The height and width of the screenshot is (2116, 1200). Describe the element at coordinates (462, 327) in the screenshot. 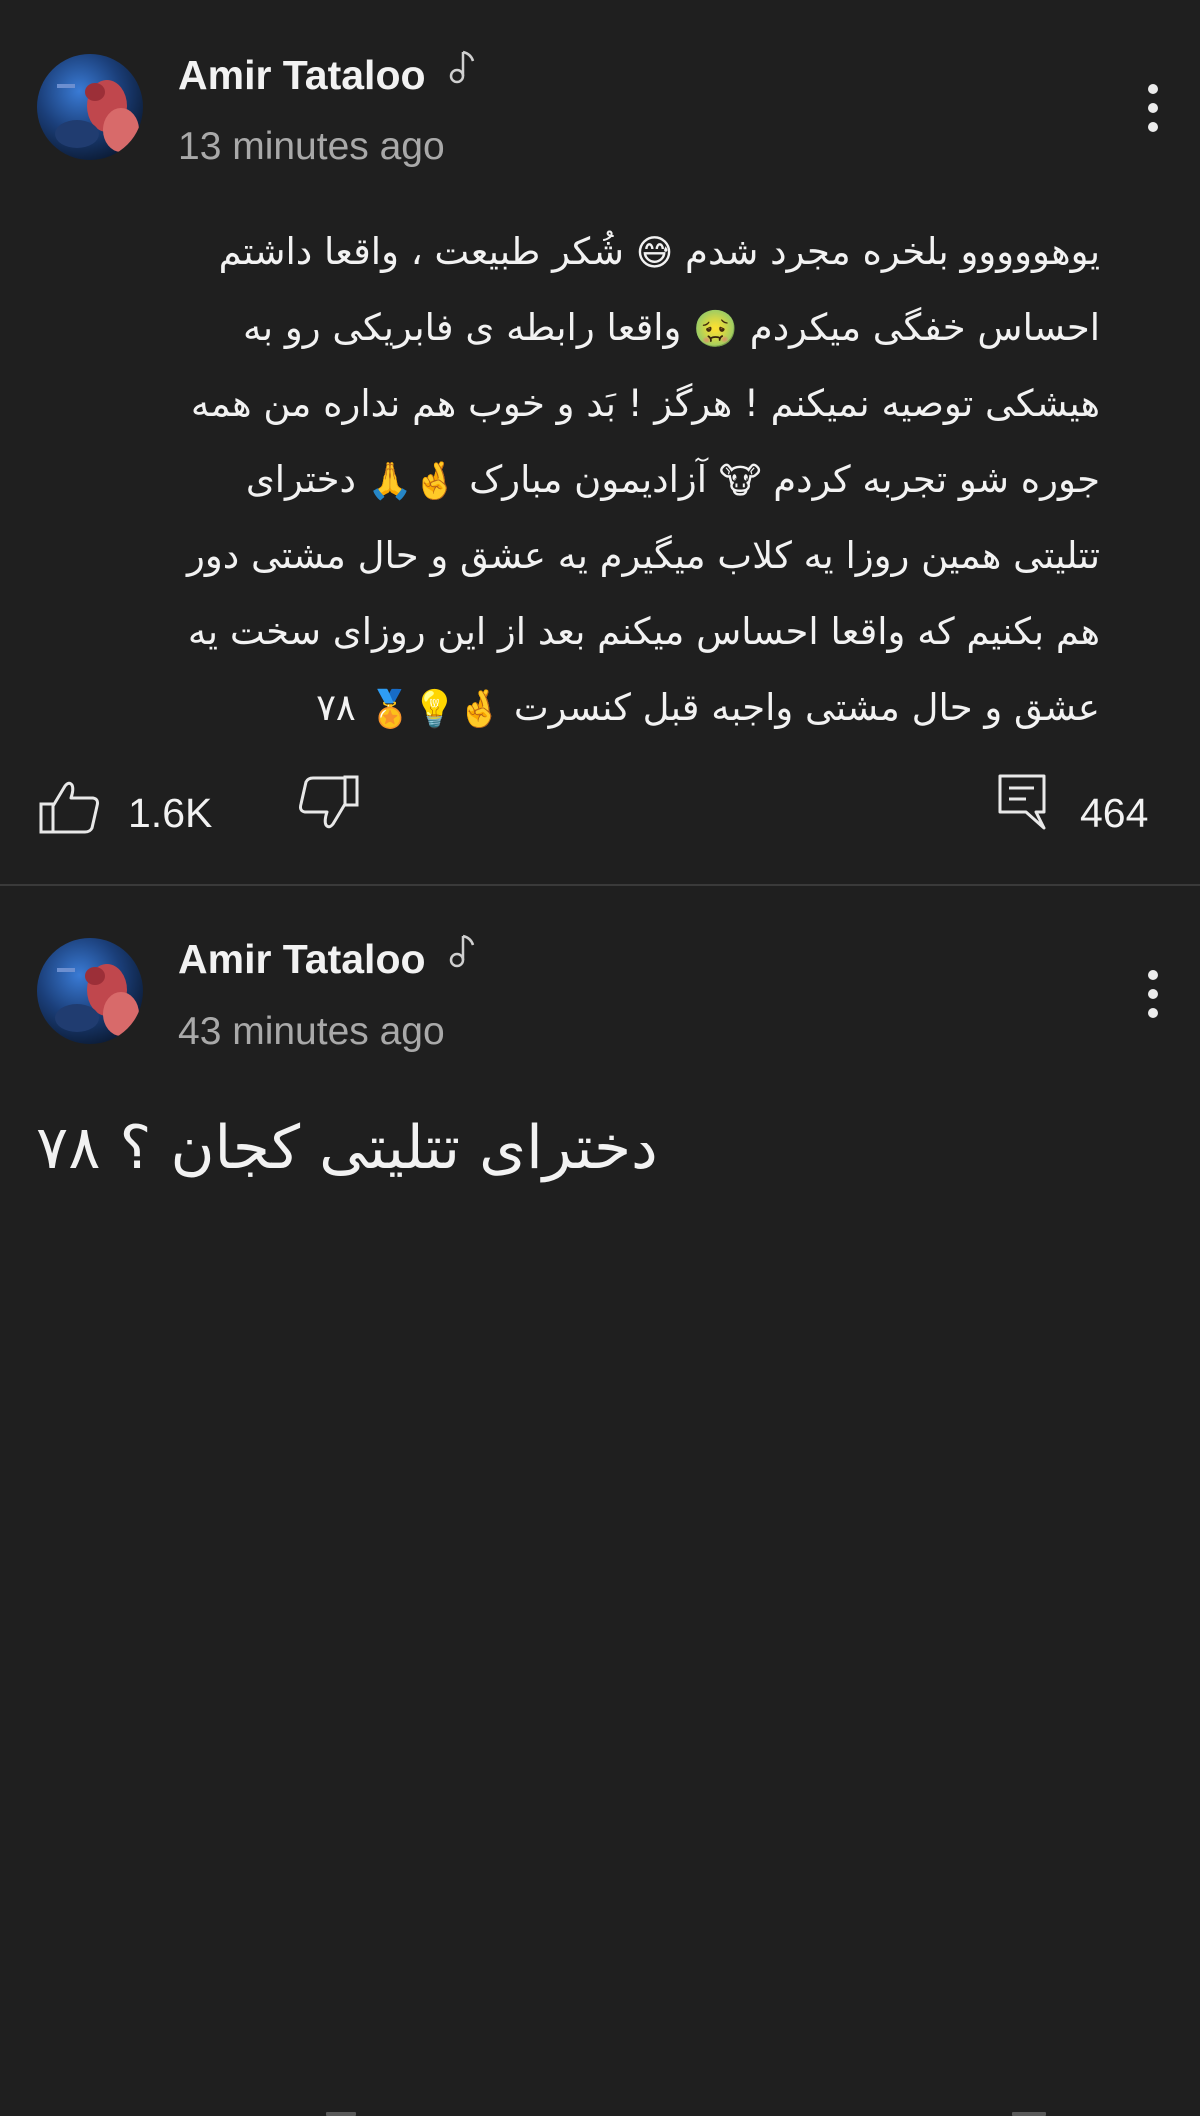

I see `text-segment: واقعا رابطه ی فابریکی رو به` at that location.